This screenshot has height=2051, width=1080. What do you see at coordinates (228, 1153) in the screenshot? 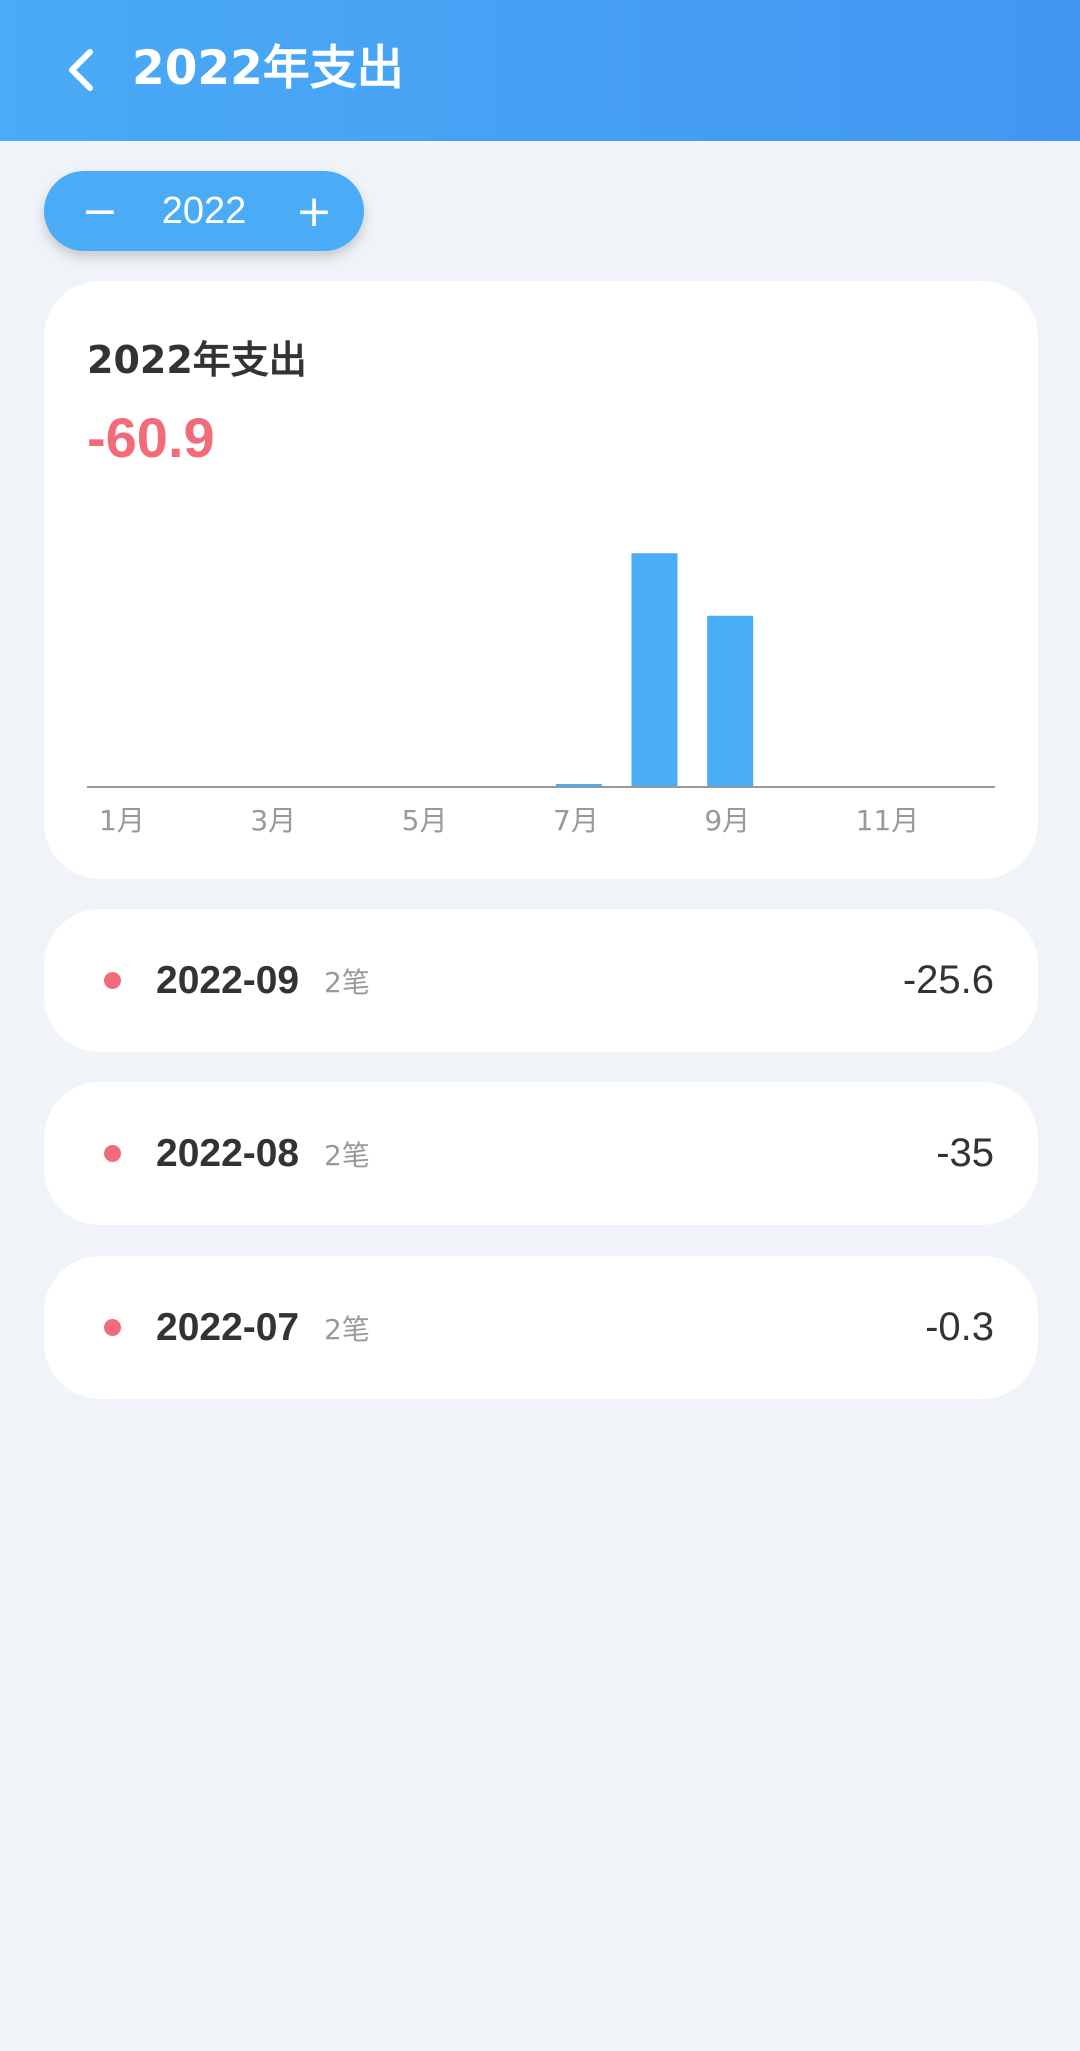
I see `row-month: 2022-08` at bounding box center [228, 1153].